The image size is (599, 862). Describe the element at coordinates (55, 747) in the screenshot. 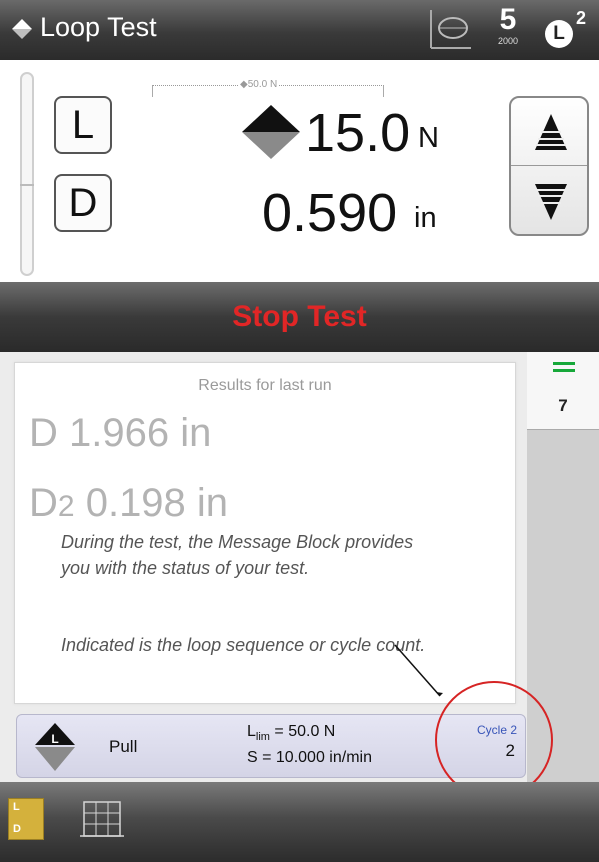

I see `pull-direction-icon: L` at that location.